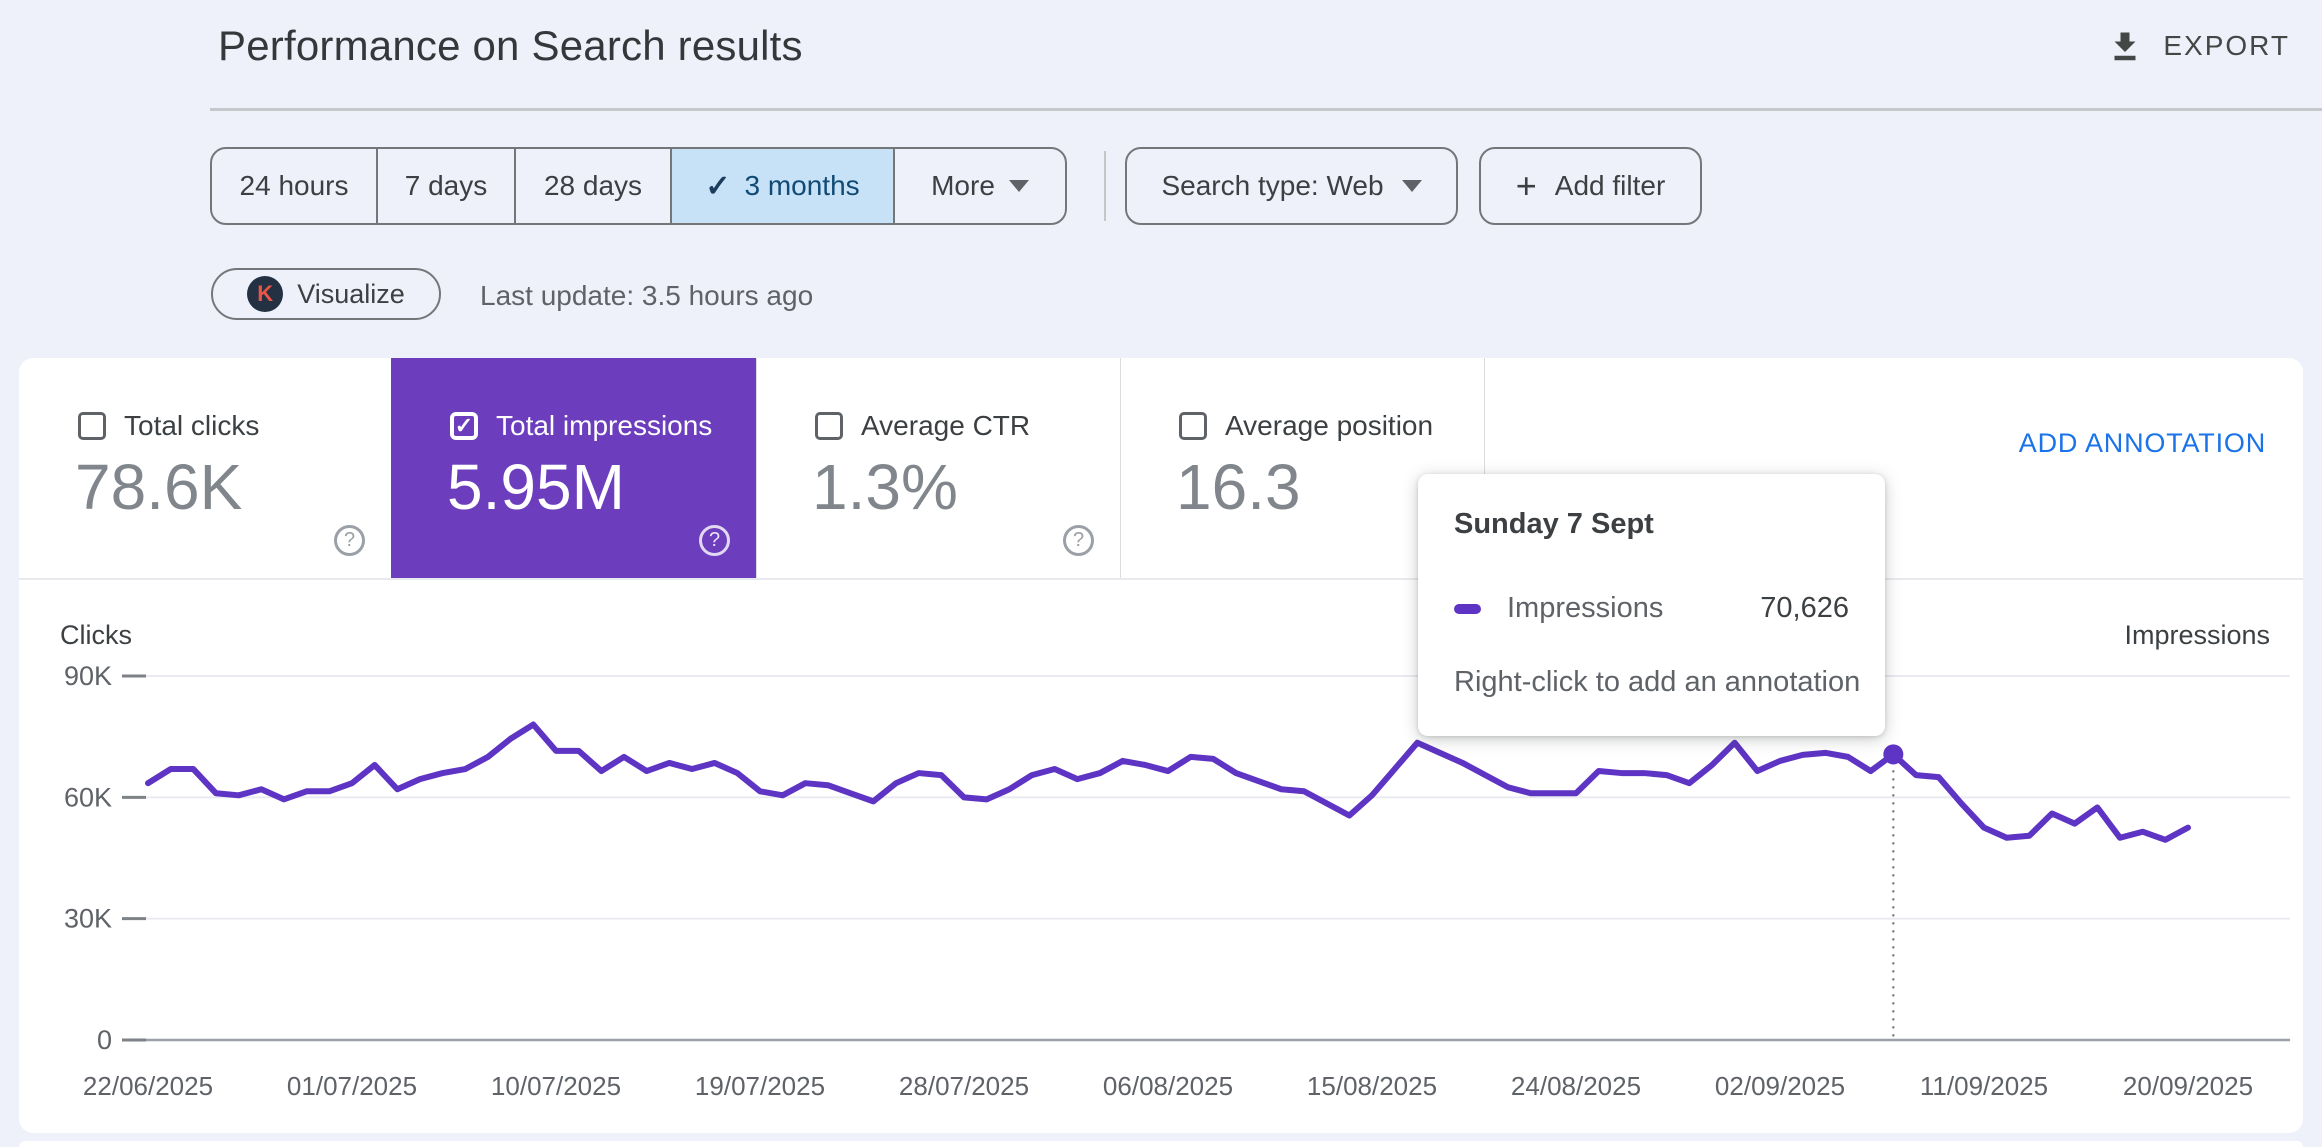 Image resolution: width=2322 pixels, height=1147 pixels. Describe the element at coordinates (2197, 635) in the screenshot. I see `impressions-axis-label: Impressions` at that location.